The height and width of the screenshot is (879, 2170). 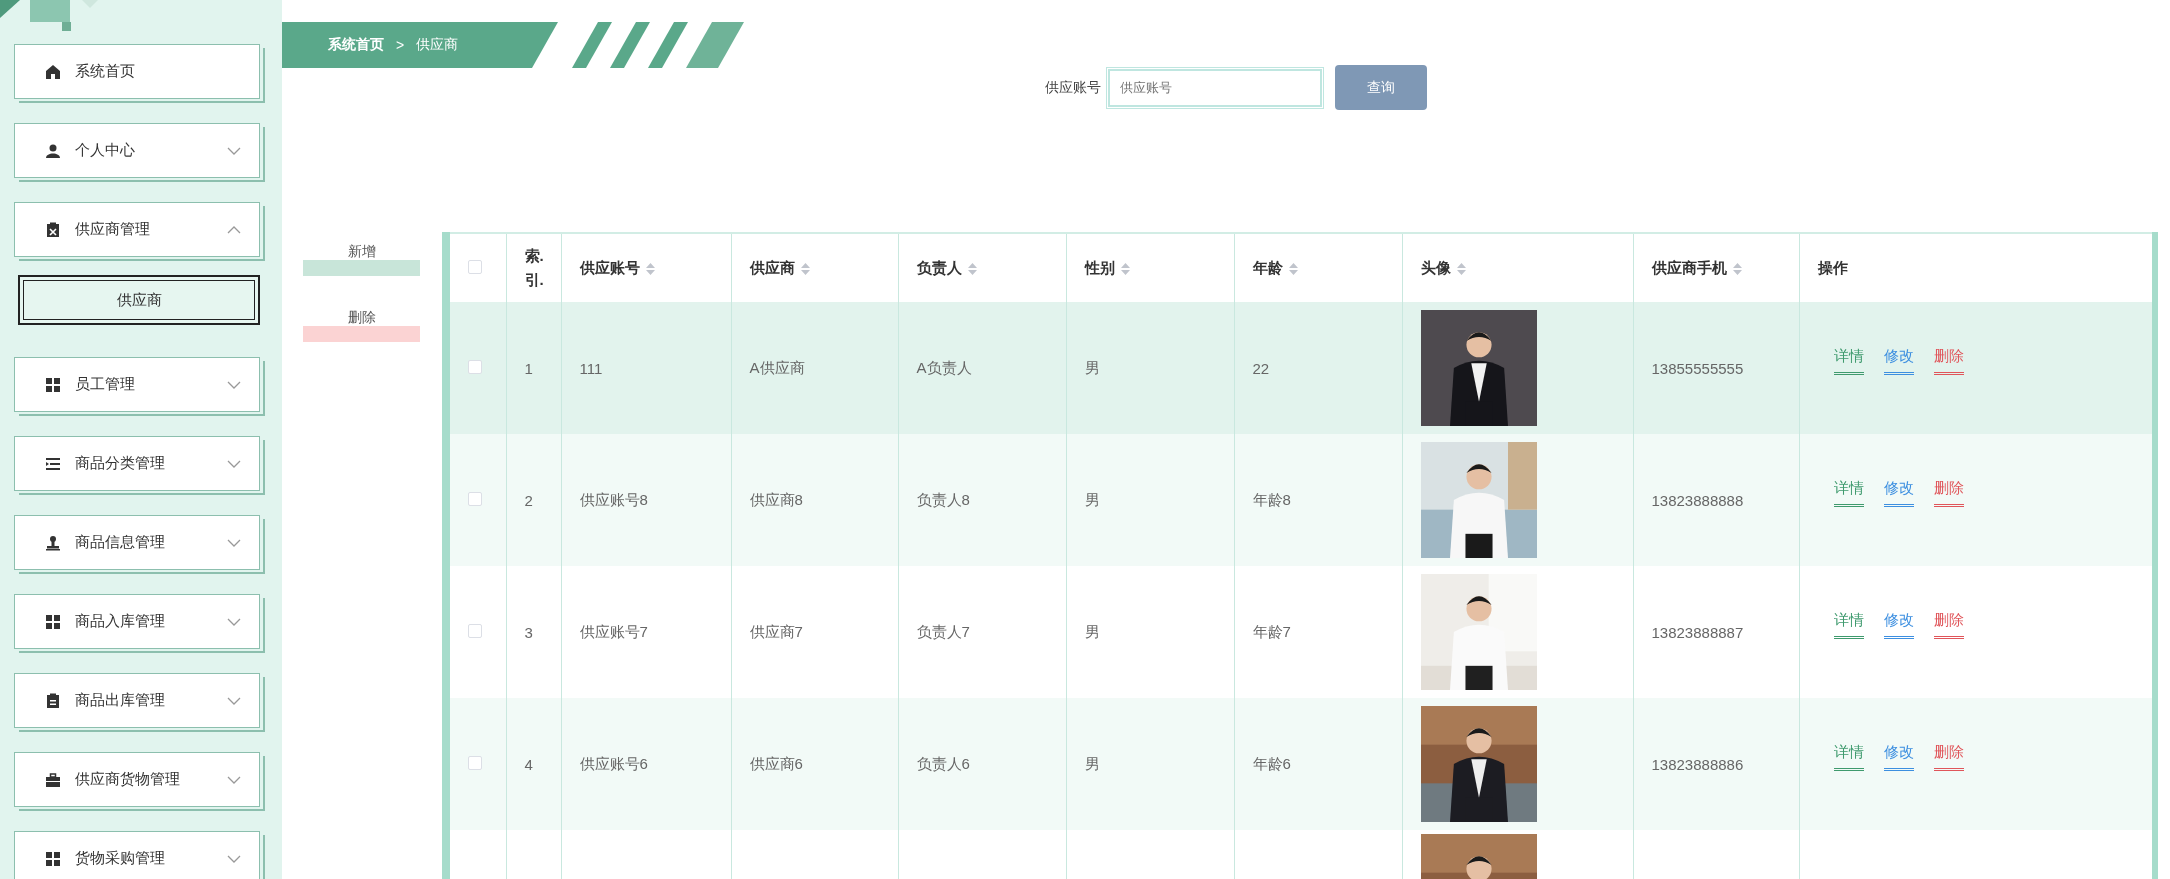 I want to click on table-cell: 13823888887, so click(x=1697, y=632).